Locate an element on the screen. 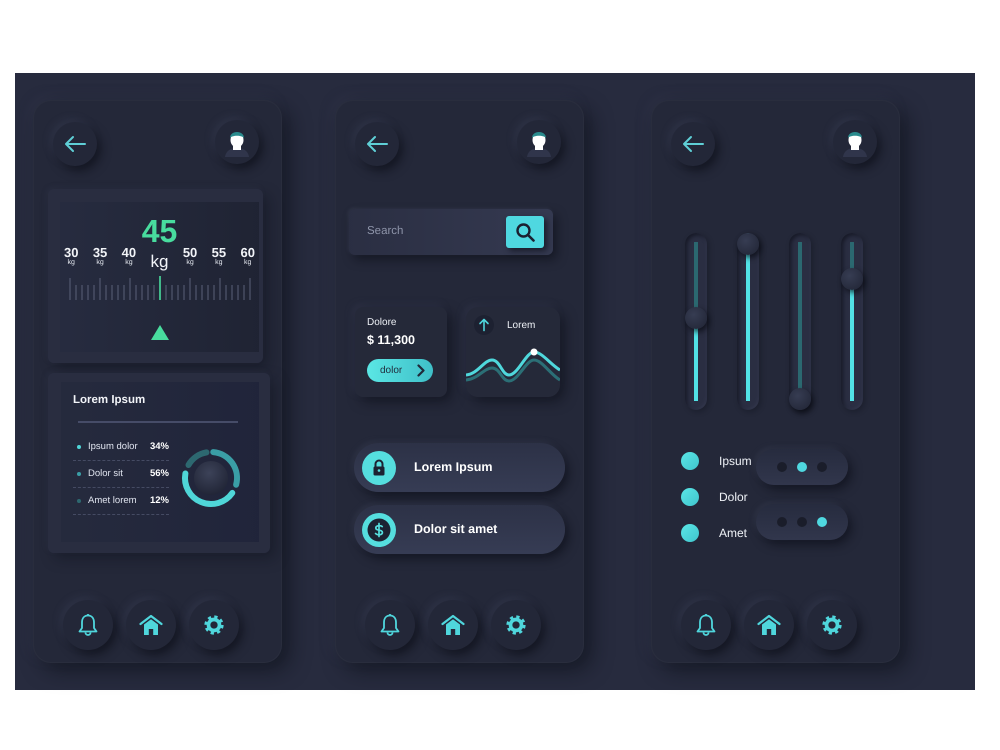  balance-amount: $ 11,300 is located at coordinates (391, 340).